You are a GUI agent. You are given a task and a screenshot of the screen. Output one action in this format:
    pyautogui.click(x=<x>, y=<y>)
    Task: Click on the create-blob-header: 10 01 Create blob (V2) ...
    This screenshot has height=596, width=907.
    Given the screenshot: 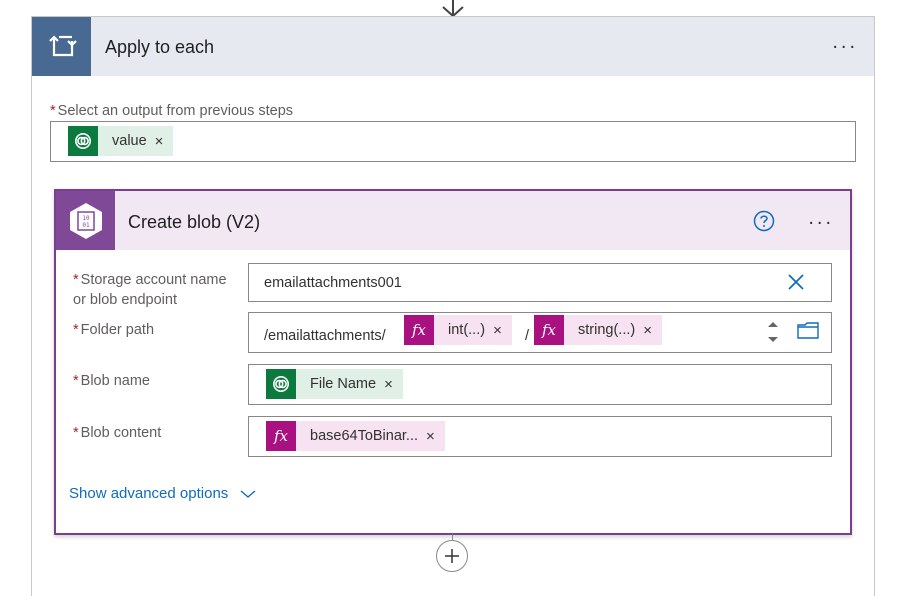 What is the action you would take?
    pyautogui.click(x=453, y=220)
    